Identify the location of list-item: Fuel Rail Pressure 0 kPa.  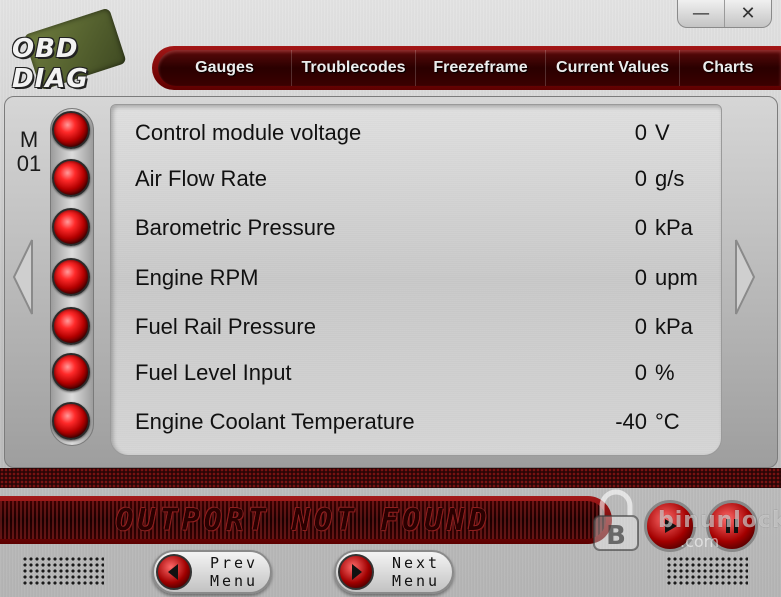
(425, 327).